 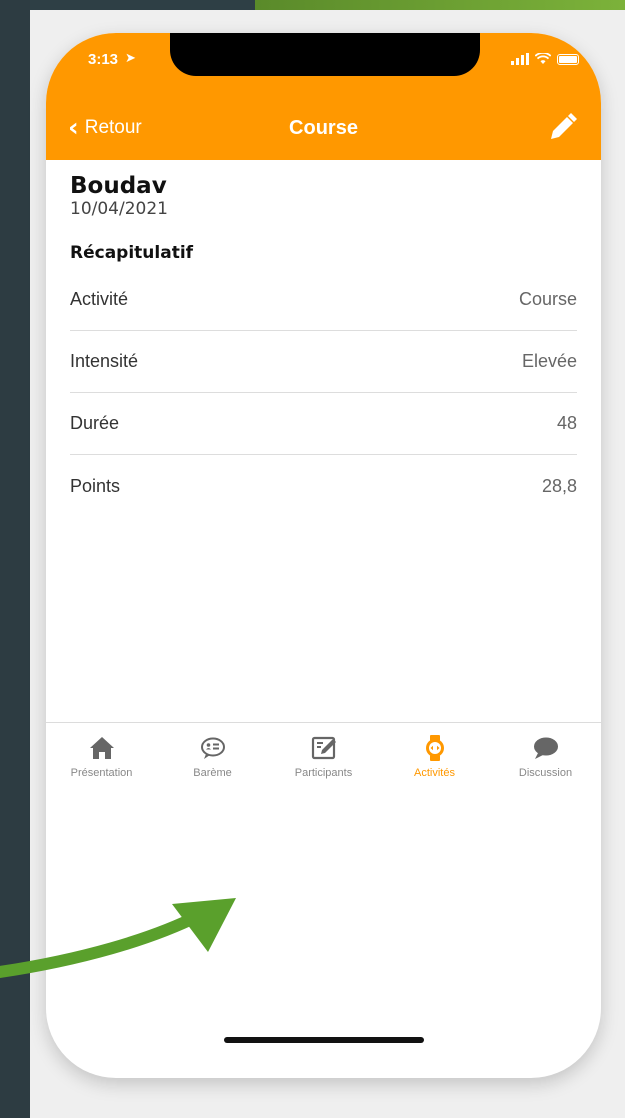 What do you see at coordinates (434, 773) in the screenshot?
I see `tab-label: Activités` at bounding box center [434, 773].